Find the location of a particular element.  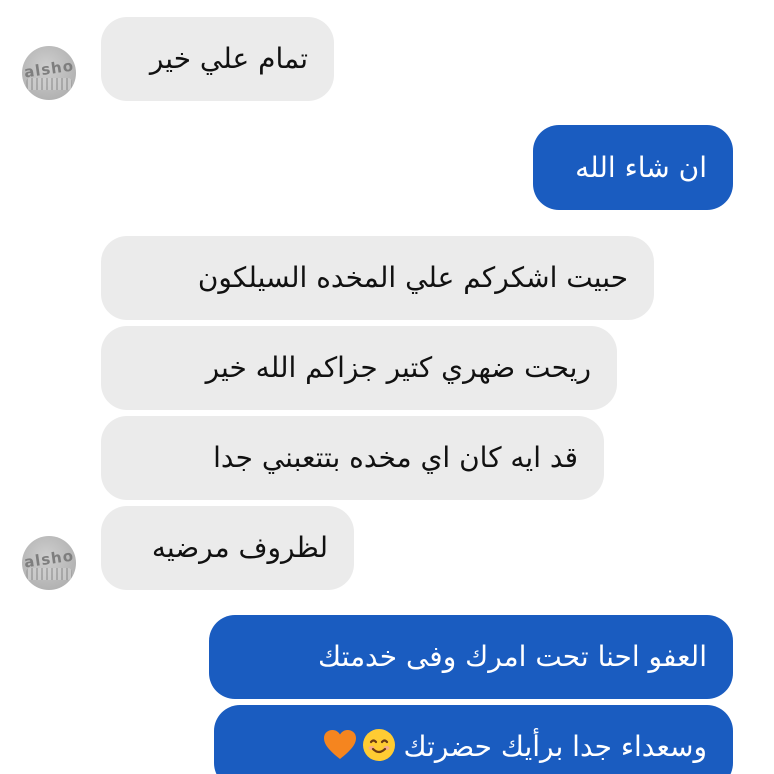

message-bubble-outgoing: العفو احنا تحت امرك وفى خدمتك is located at coordinates (471, 657).